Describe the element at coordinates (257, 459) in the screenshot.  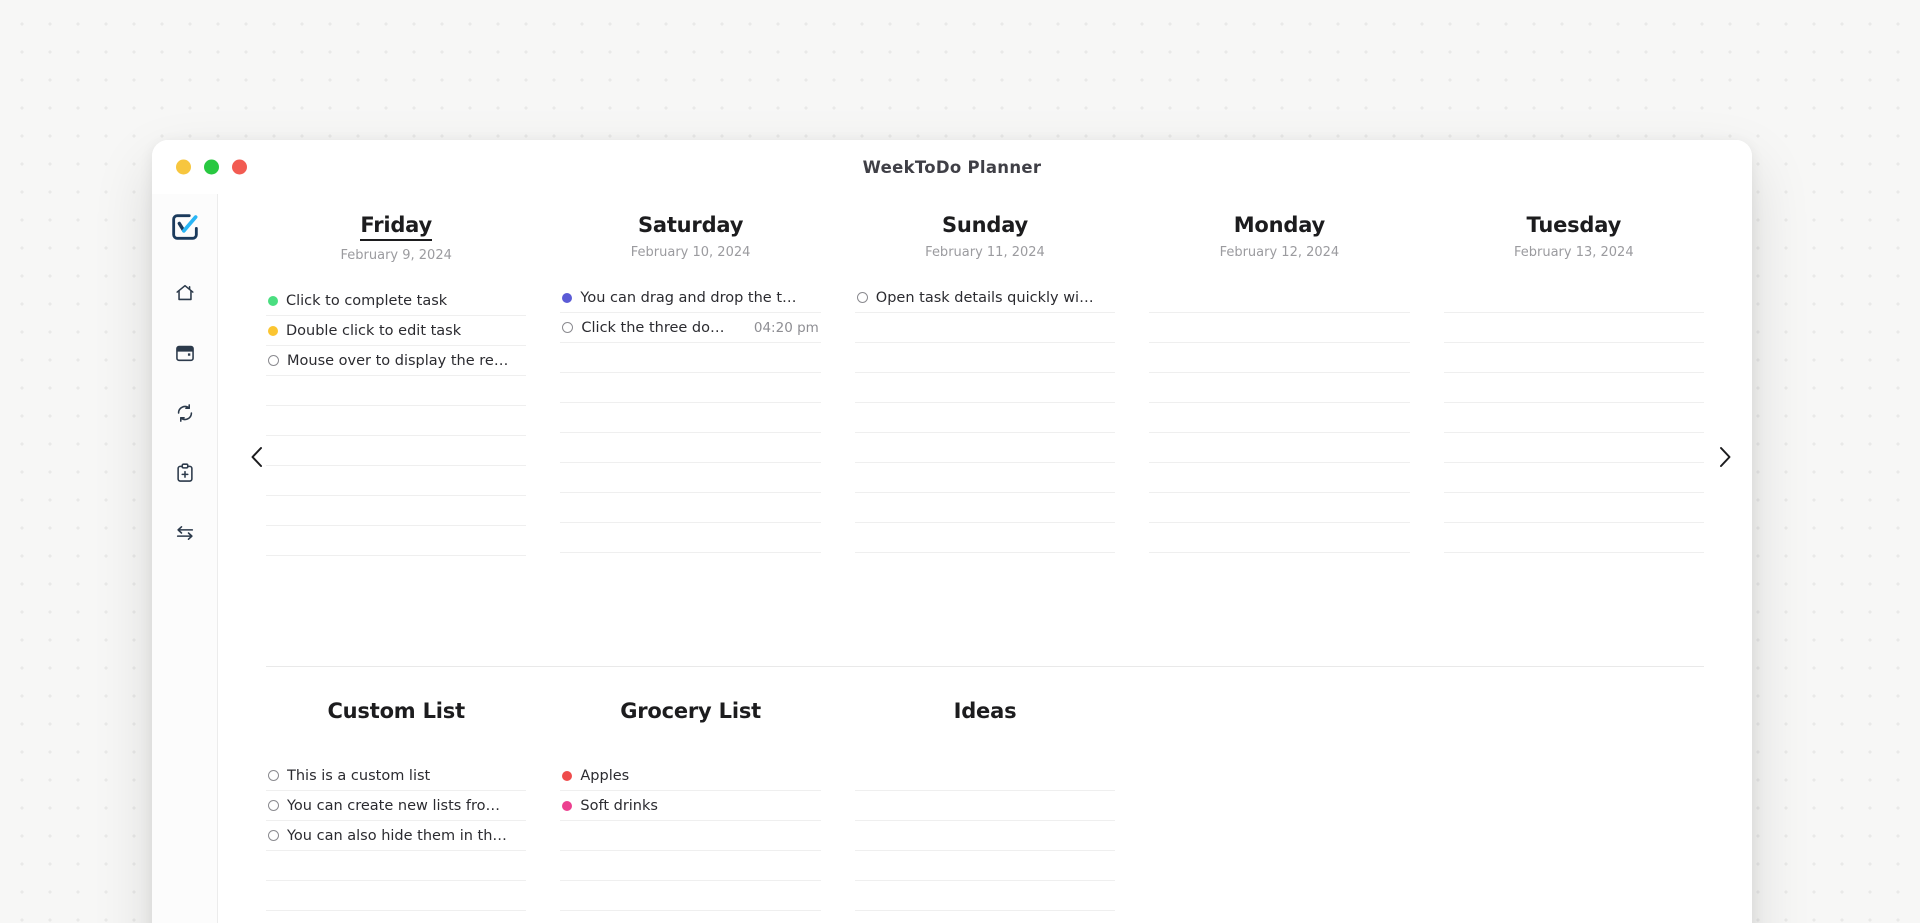
I see `previous-week-button` at that location.